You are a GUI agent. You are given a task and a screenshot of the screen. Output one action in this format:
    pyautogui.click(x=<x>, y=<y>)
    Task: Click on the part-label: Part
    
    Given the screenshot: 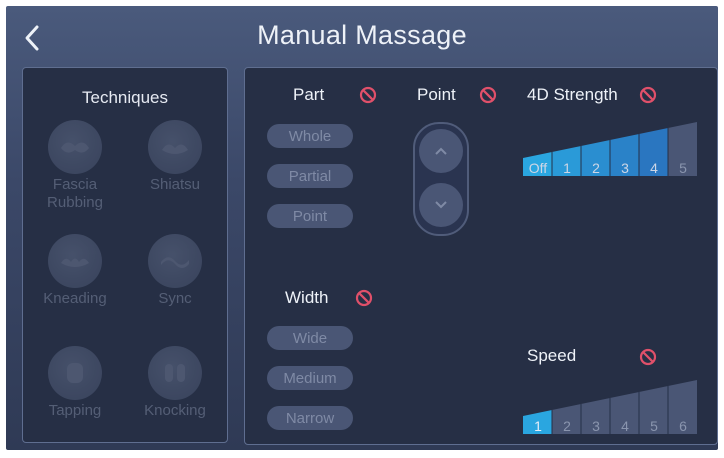 What is the action you would take?
    pyautogui.click(x=309, y=94)
    